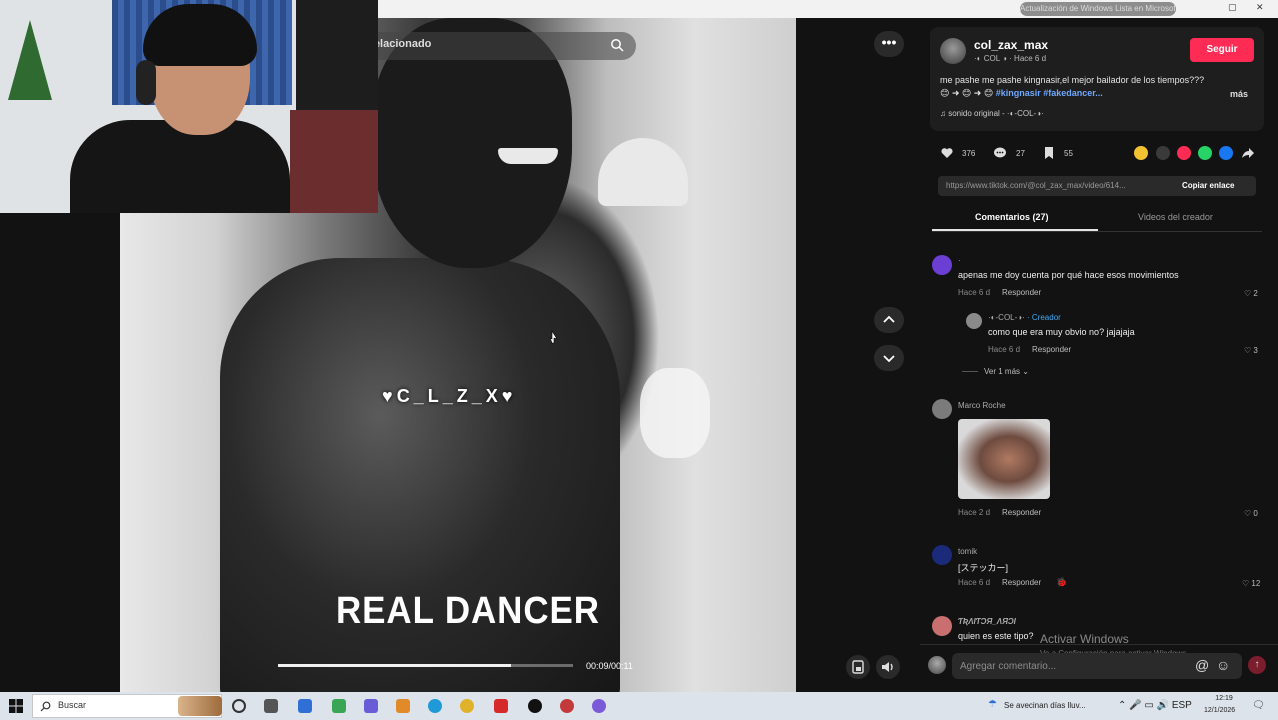  Describe the element at coordinates (1024, 317) in the screenshot. I see `reply-username: ·◐-COL-◑· · Creador` at that location.